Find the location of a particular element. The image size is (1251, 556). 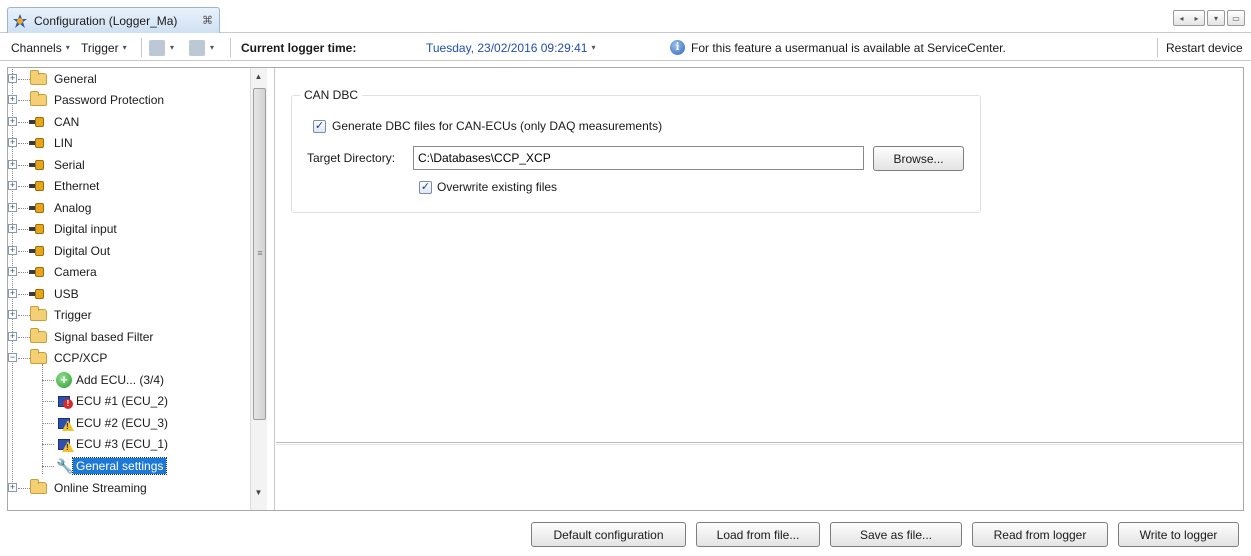

tree-item-camera: + Camera is located at coordinates (128, 272).